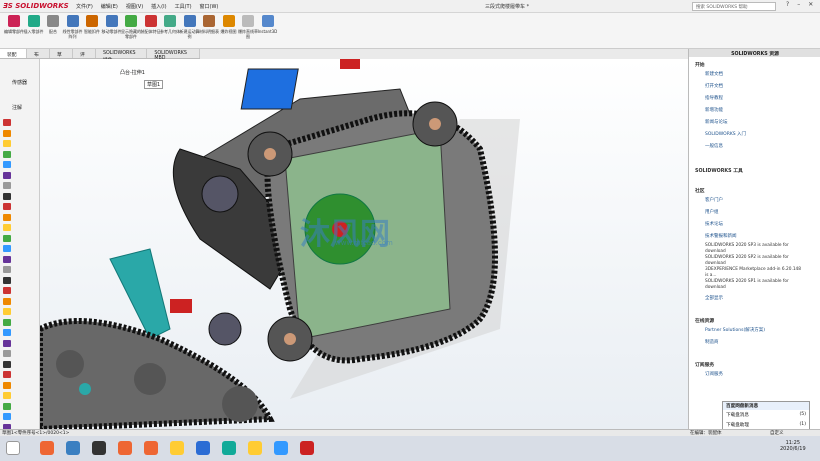 This screenshot has height=461, width=820. Describe the element at coordinates (19, 82) in the screenshot. I see `tree-sensors: 传感器` at that location.